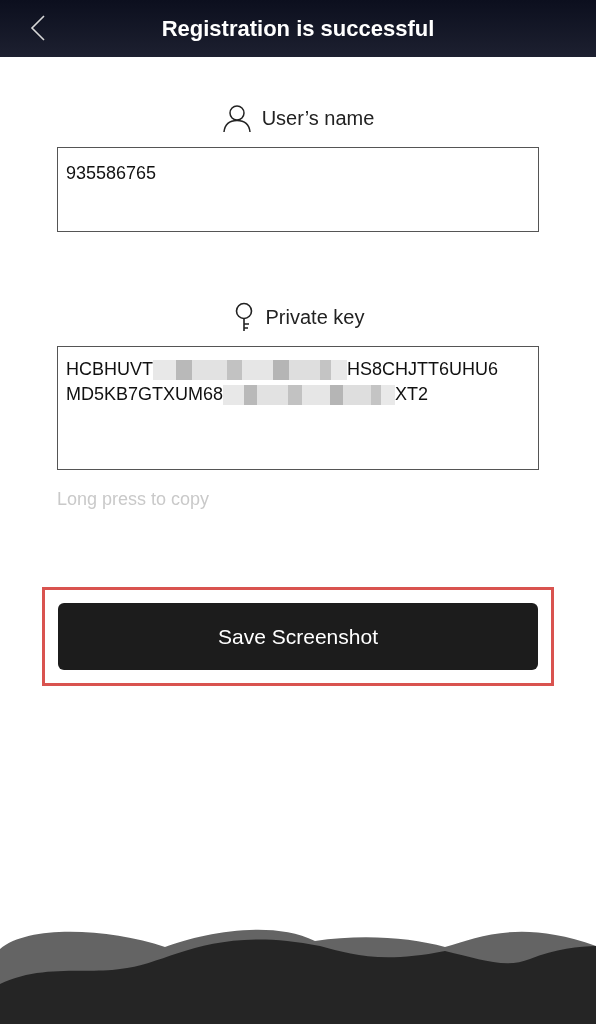  Describe the element at coordinates (298, 408) in the screenshot. I see `private-key-field: HCBHUVT HS8CHJTT6UHU6 MD5KB7GTXUM68 XT2` at that location.